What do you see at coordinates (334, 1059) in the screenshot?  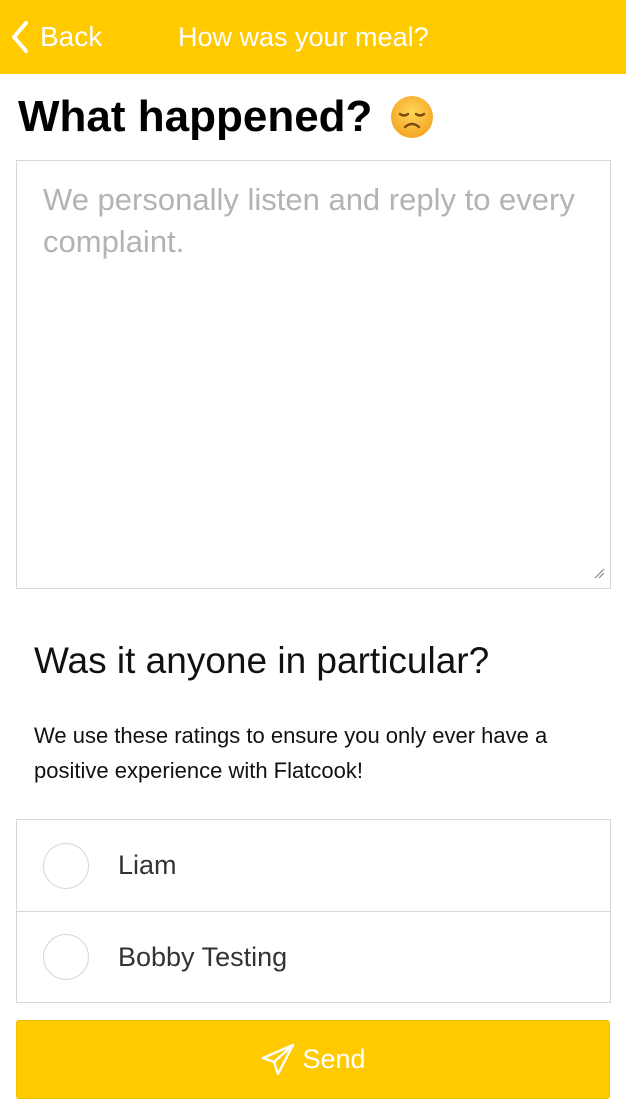 I see `send-label: Send` at bounding box center [334, 1059].